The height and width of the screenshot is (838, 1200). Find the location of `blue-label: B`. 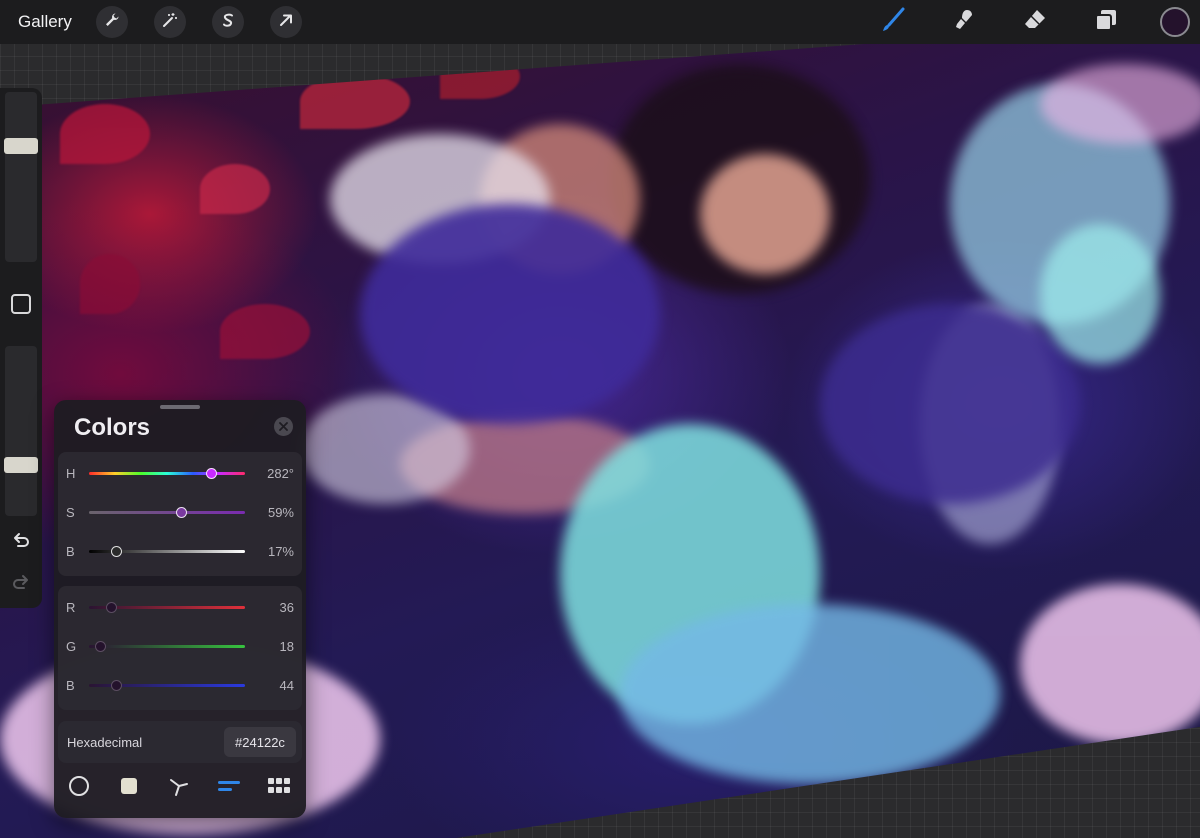

blue-label: B is located at coordinates (70, 685).